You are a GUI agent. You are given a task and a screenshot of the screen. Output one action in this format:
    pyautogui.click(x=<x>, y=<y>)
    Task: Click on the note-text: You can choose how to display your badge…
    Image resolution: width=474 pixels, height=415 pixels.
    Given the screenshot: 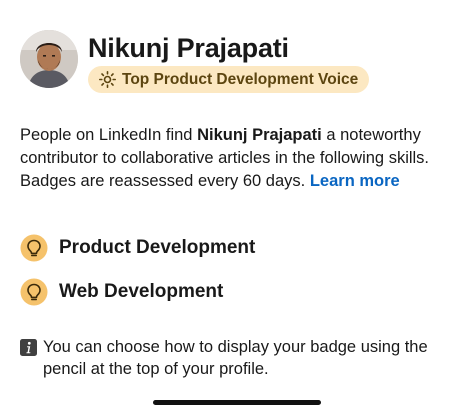 What is the action you would take?
    pyautogui.click(x=235, y=358)
    